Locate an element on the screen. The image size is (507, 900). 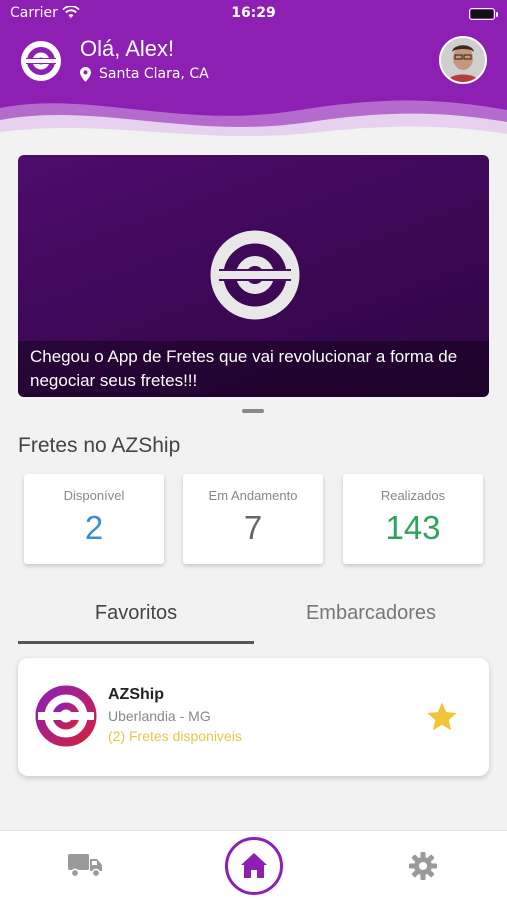
stat-label: Disponível is located at coordinates (94, 495).